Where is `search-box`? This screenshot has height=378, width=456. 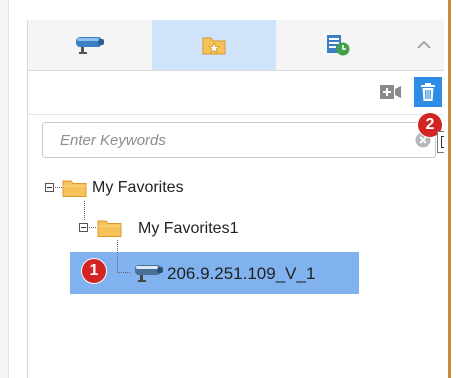
search-box is located at coordinates (239, 140).